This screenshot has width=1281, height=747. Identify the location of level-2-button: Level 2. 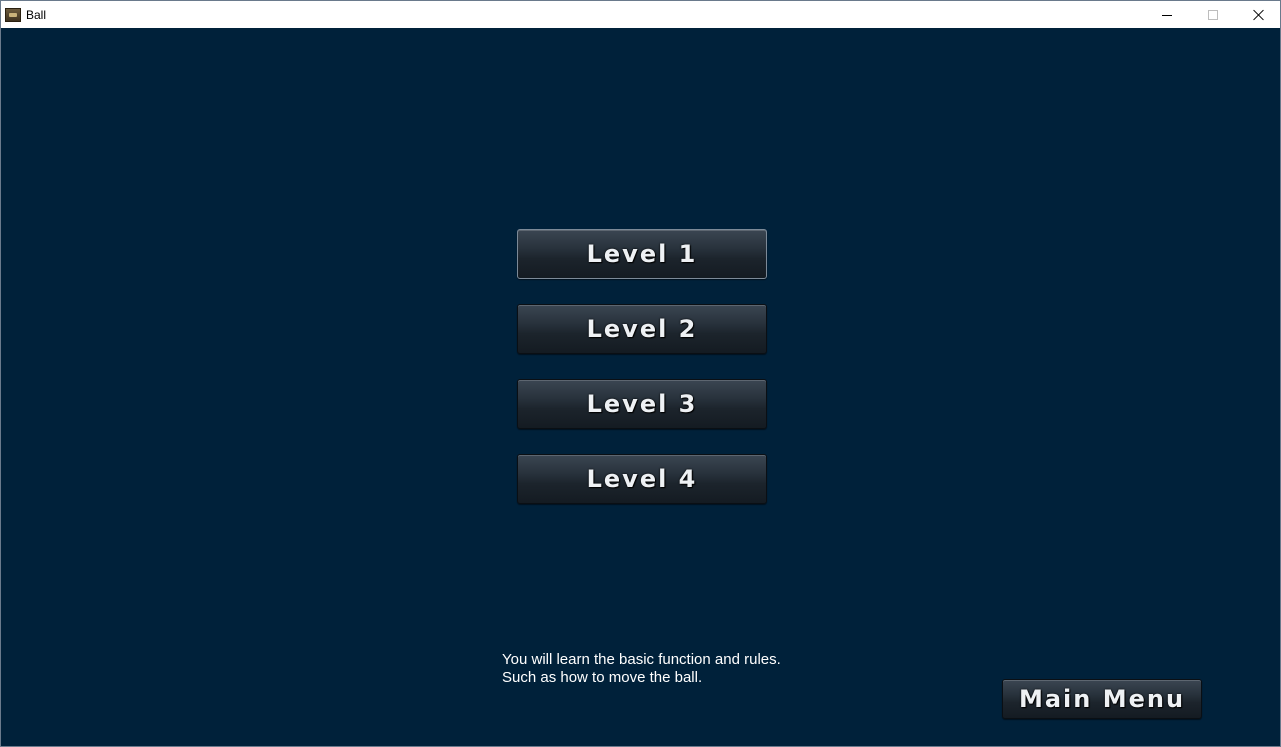
(642, 329).